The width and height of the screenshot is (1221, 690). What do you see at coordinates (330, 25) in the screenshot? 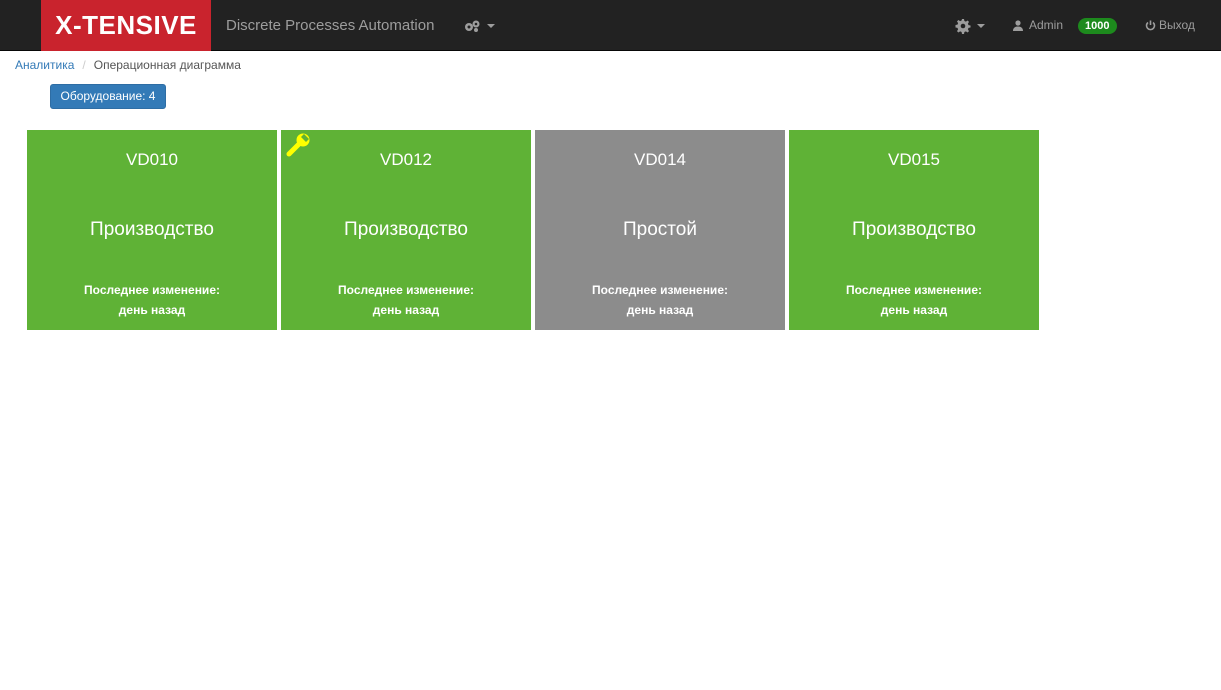
I see `app-title: Discrete Processes Automation` at bounding box center [330, 25].